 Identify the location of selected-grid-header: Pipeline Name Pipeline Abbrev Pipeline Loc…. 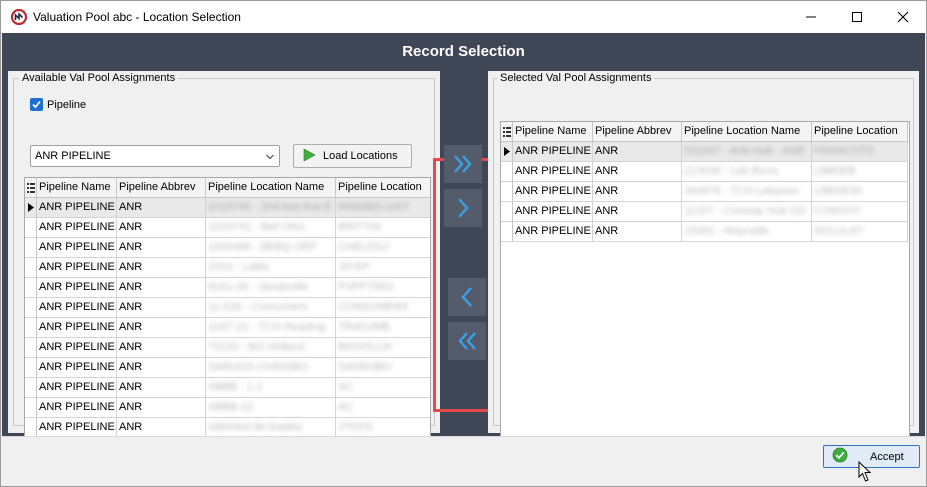
(704, 132).